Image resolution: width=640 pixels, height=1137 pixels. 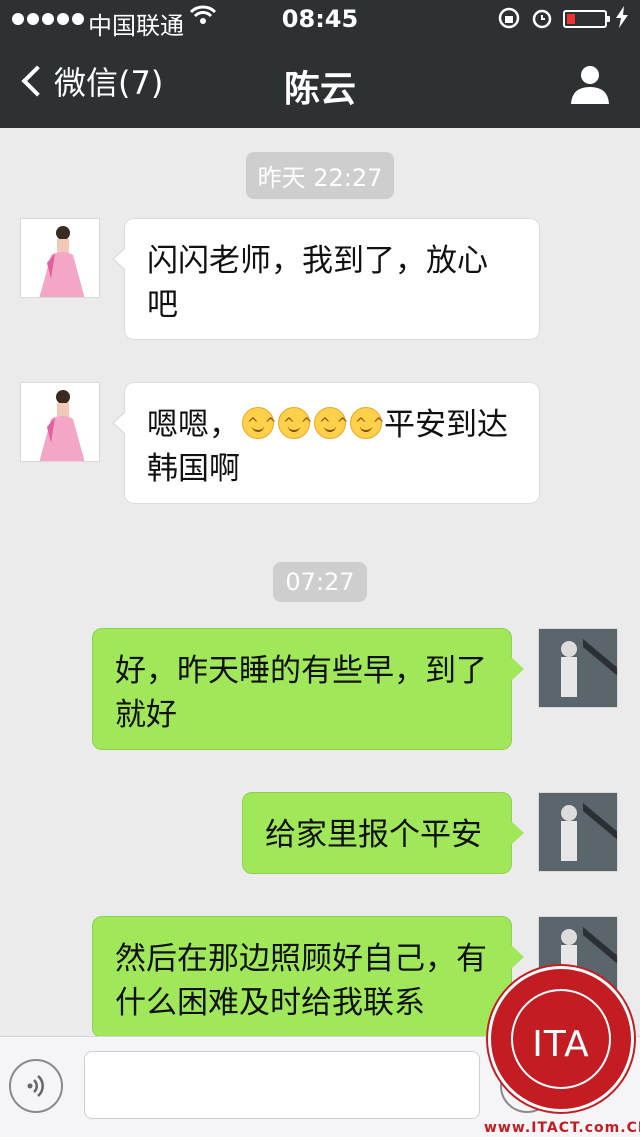 I want to click on message-text: 闪闪老师，我到了，放心吧, so click(x=317, y=283).